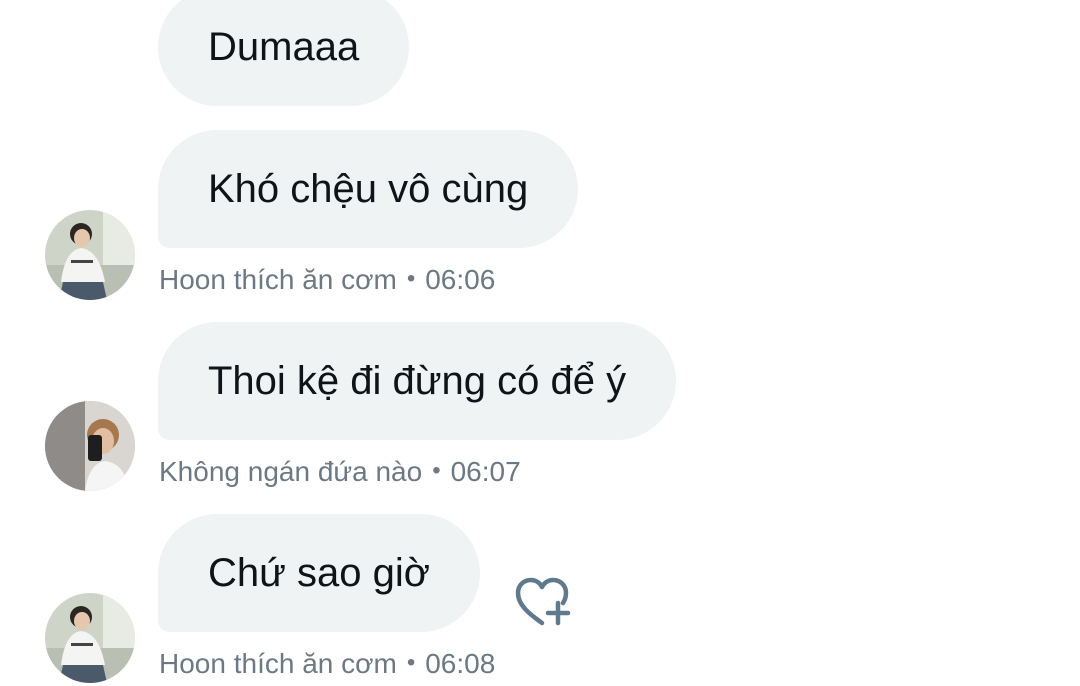 Image resolution: width=1080 pixels, height=686 pixels. I want to click on message-bubble: Dumaaa, so click(284, 53).